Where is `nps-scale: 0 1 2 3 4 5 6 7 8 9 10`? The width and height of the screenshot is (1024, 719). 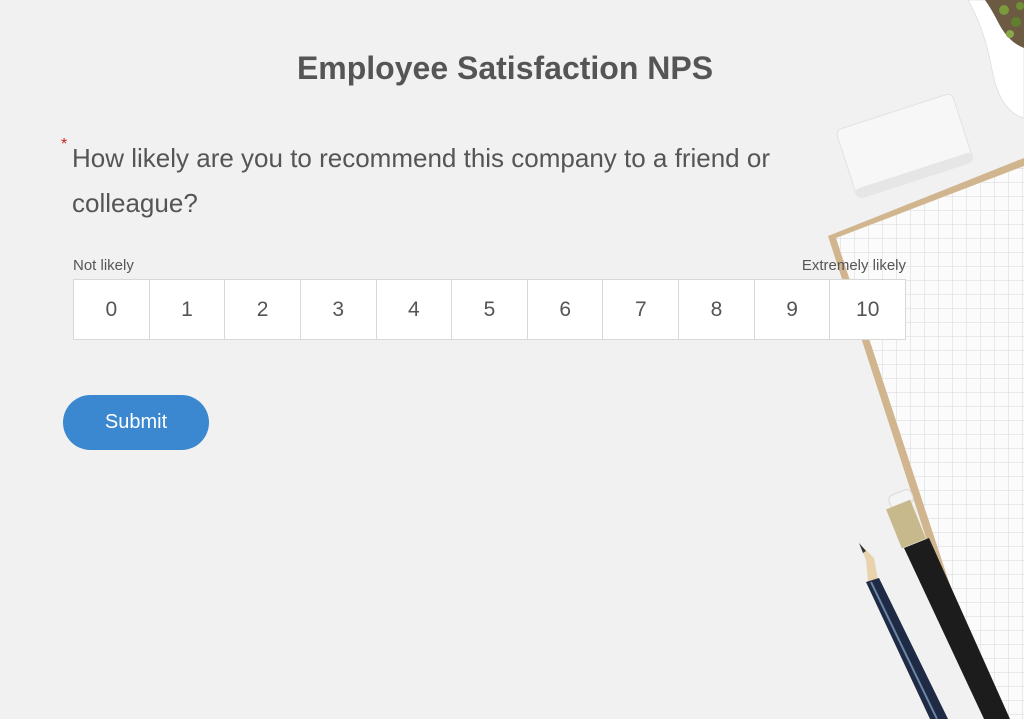 nps-scale: 0 1 2 3 4 5 6 7 8 9 10 is located at coordinates (489, 309).